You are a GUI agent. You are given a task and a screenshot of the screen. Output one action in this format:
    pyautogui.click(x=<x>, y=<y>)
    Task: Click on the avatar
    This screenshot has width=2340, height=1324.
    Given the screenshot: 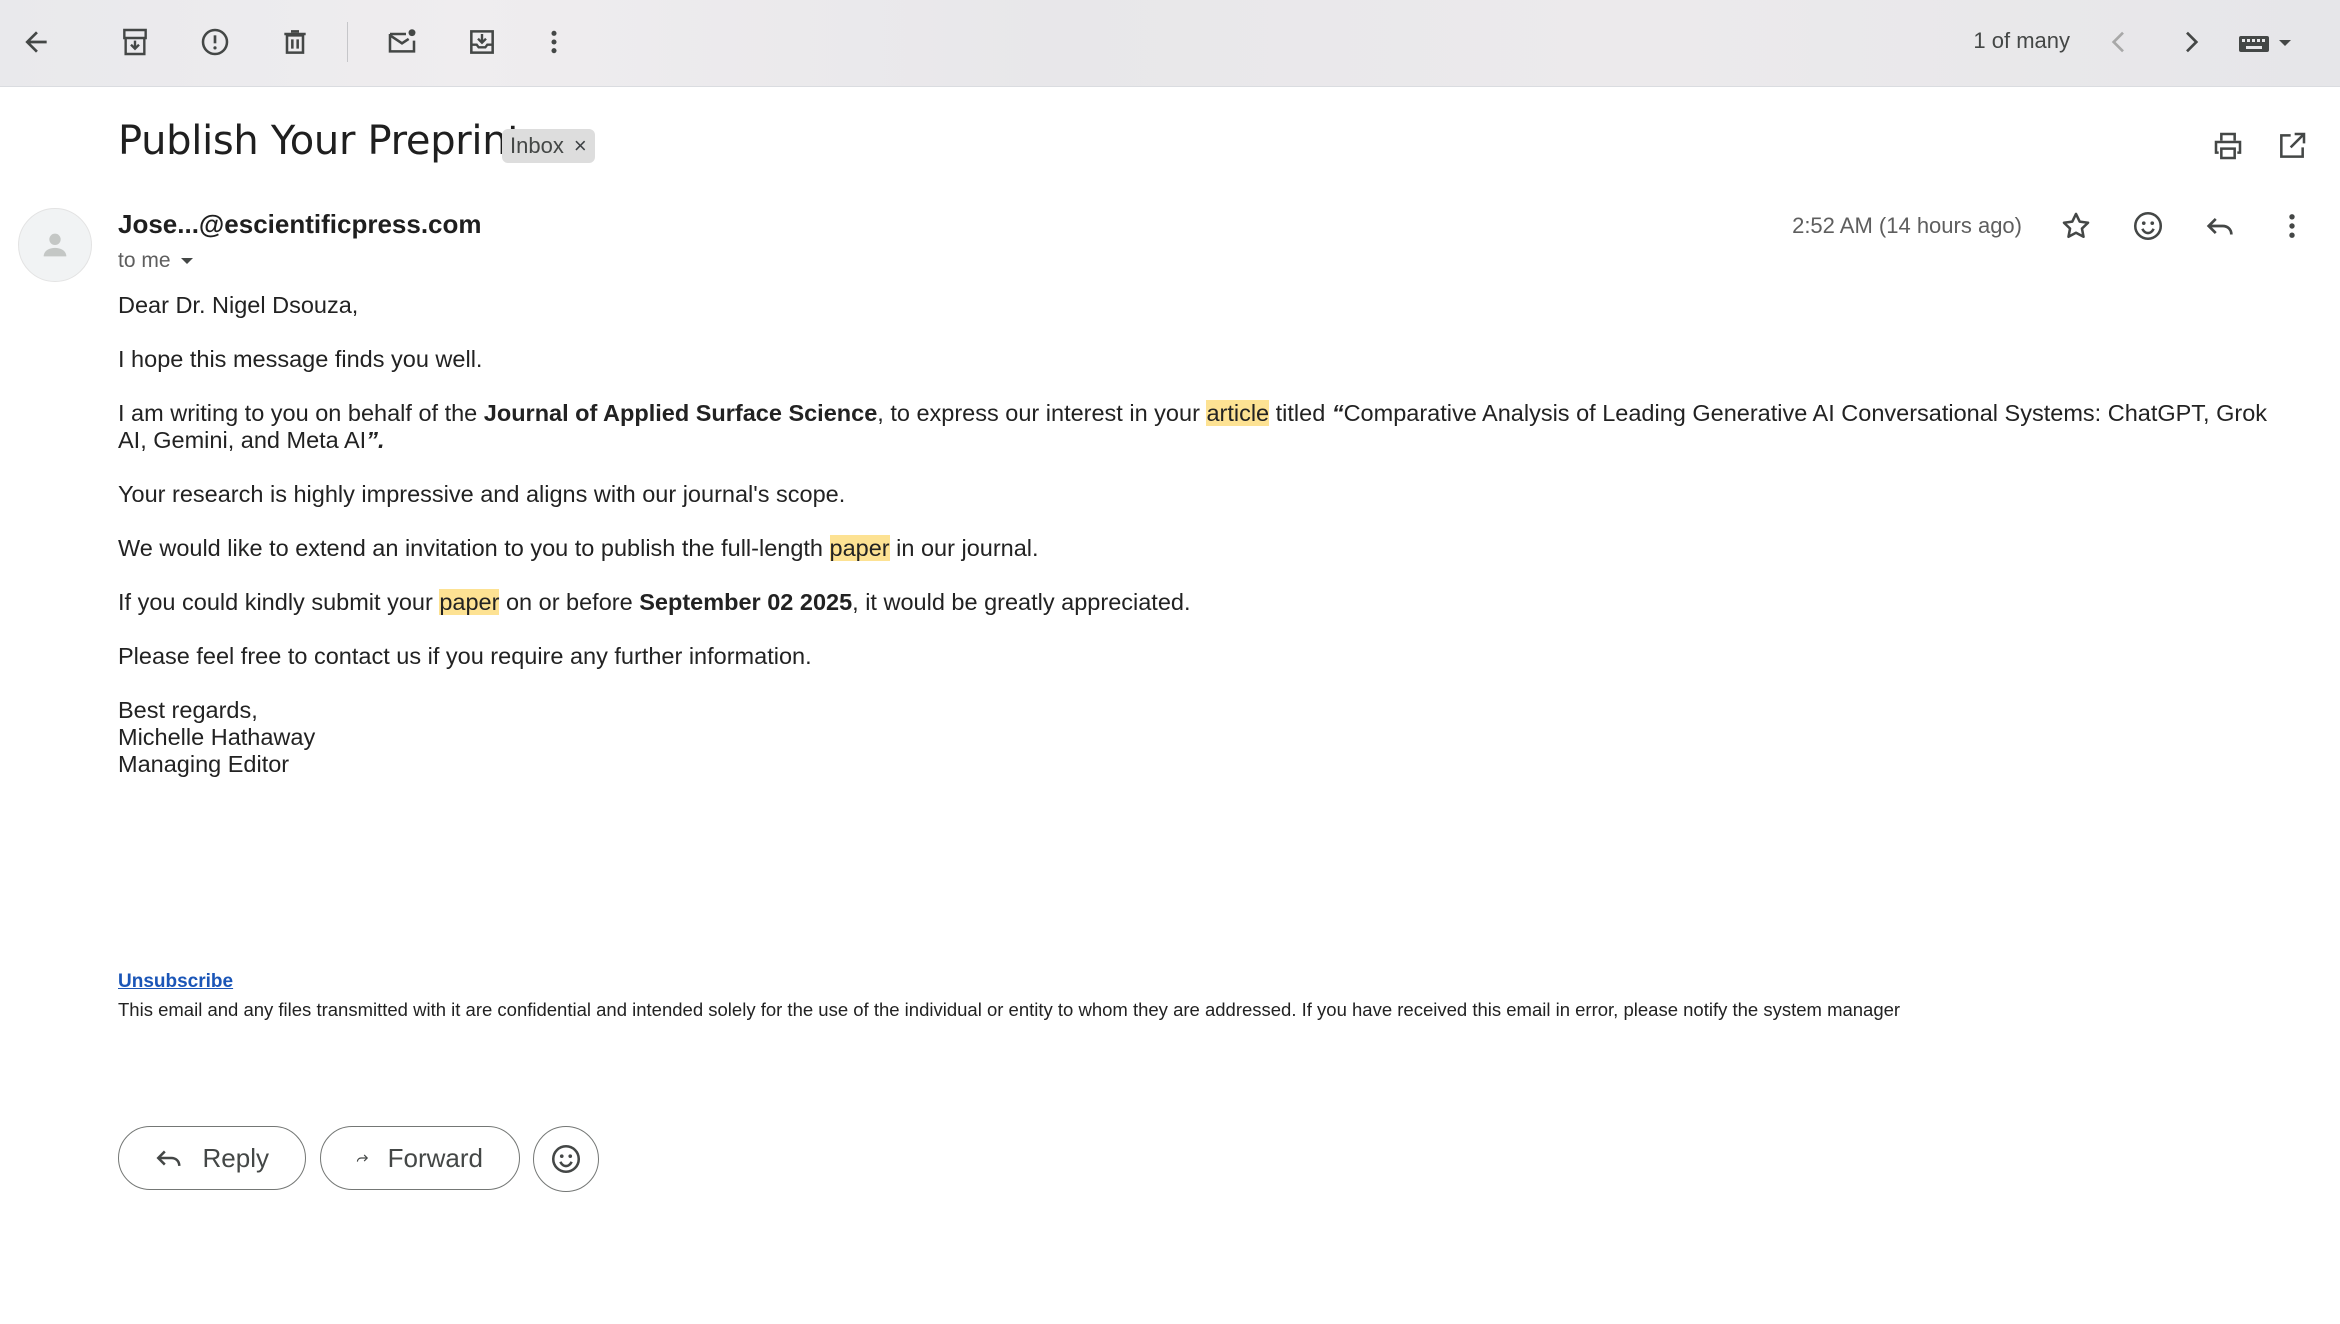 What is the action you would take?
    pyautogui.click(x=55, y=245)
    